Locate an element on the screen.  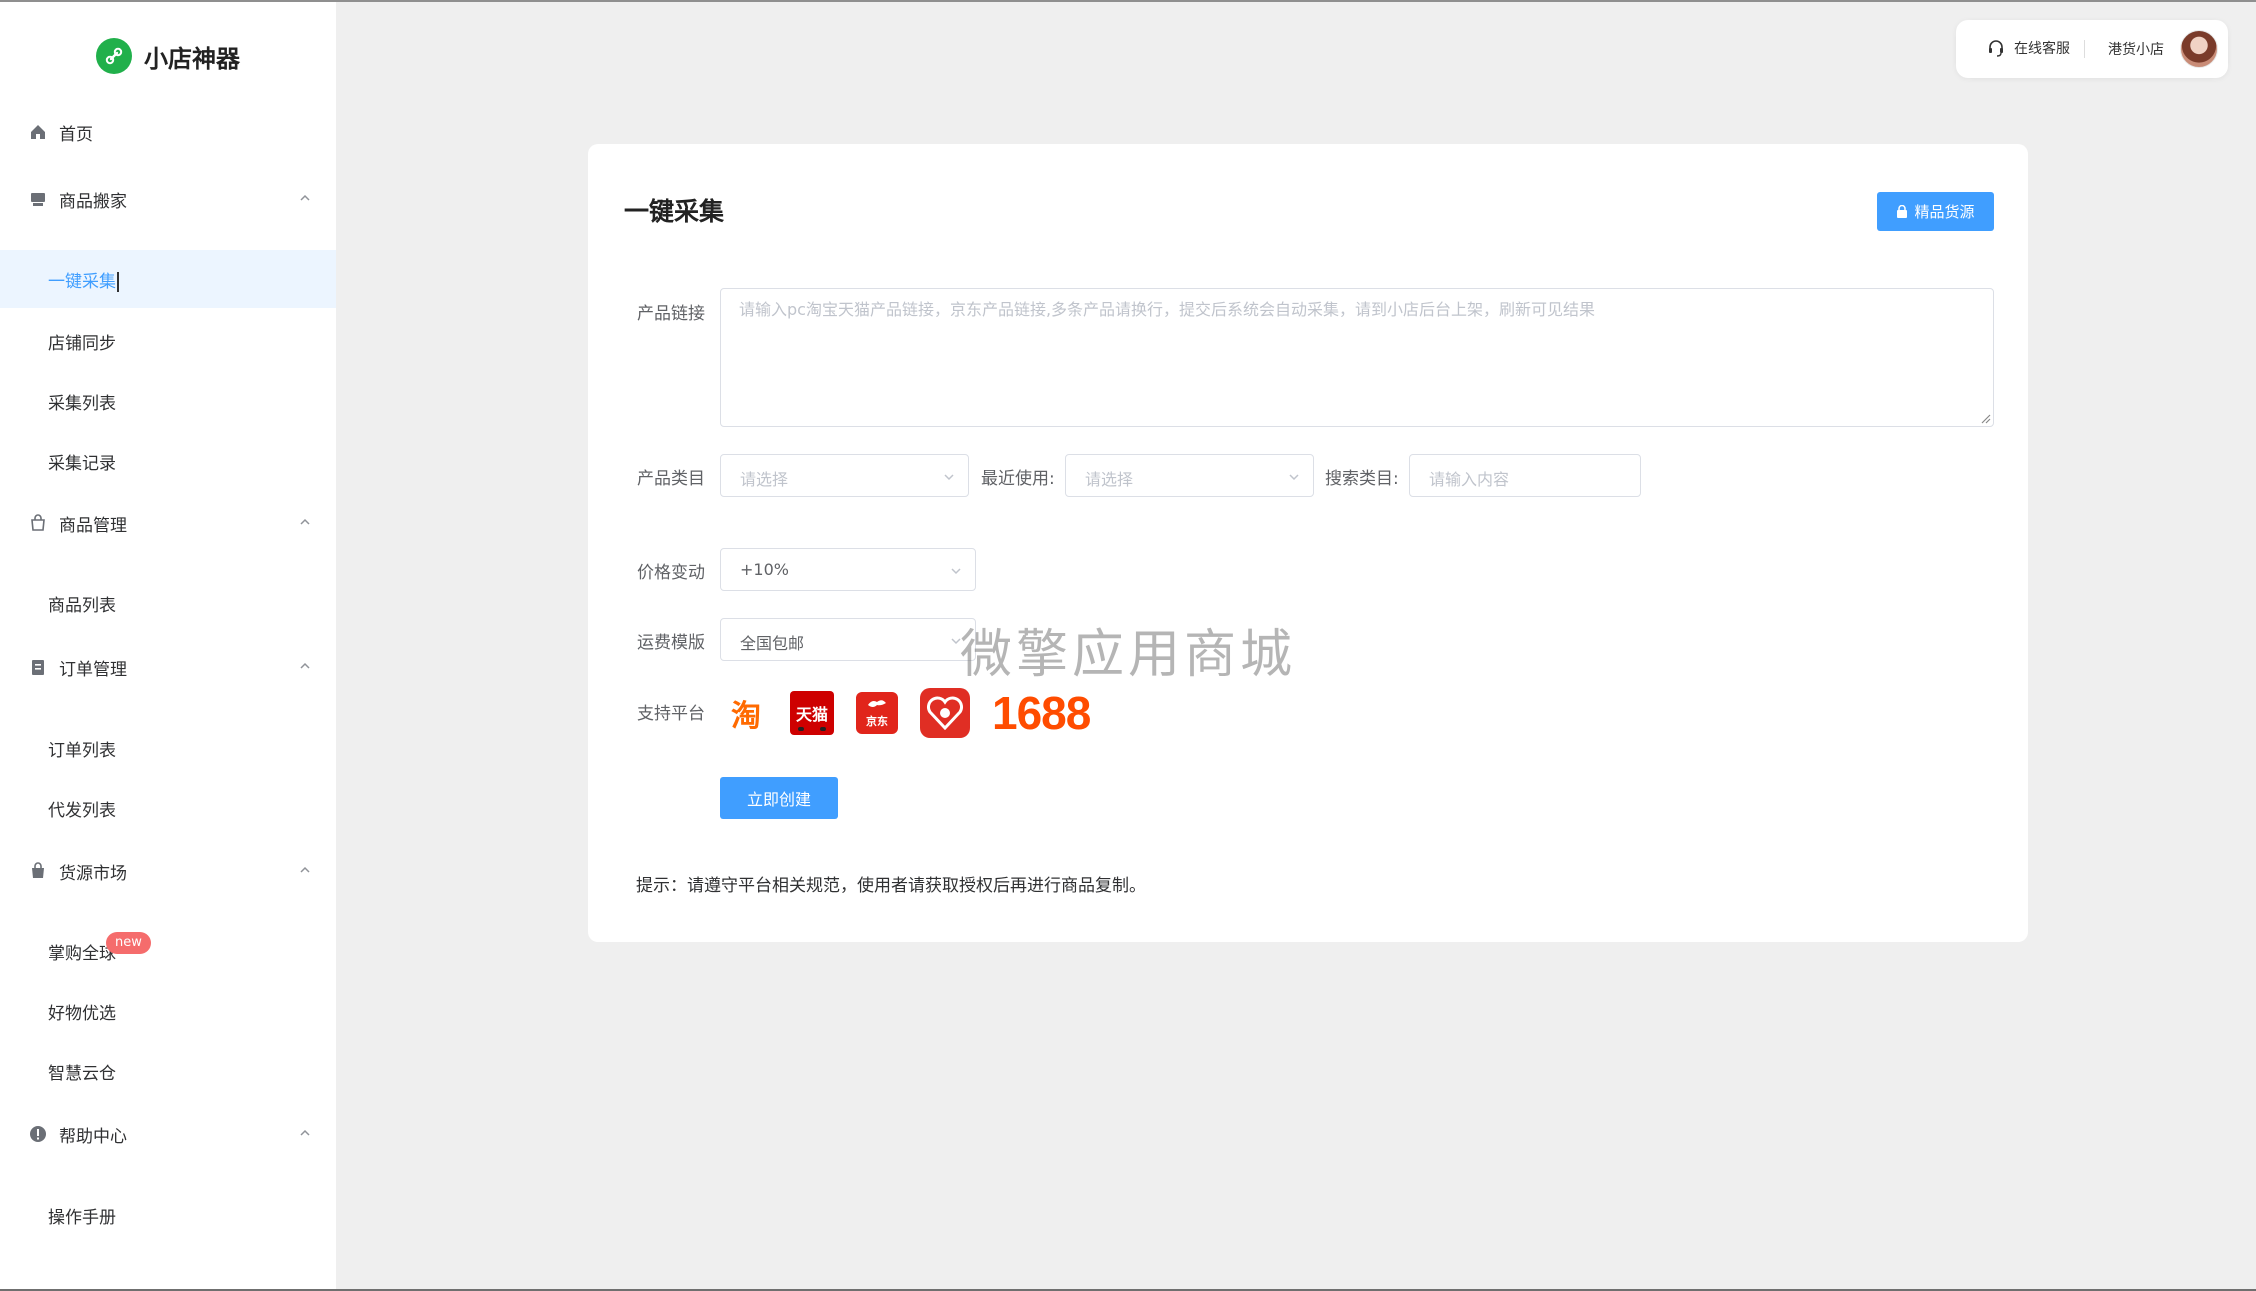
page-title: 一键采集 is located at coordinates (674, 211).